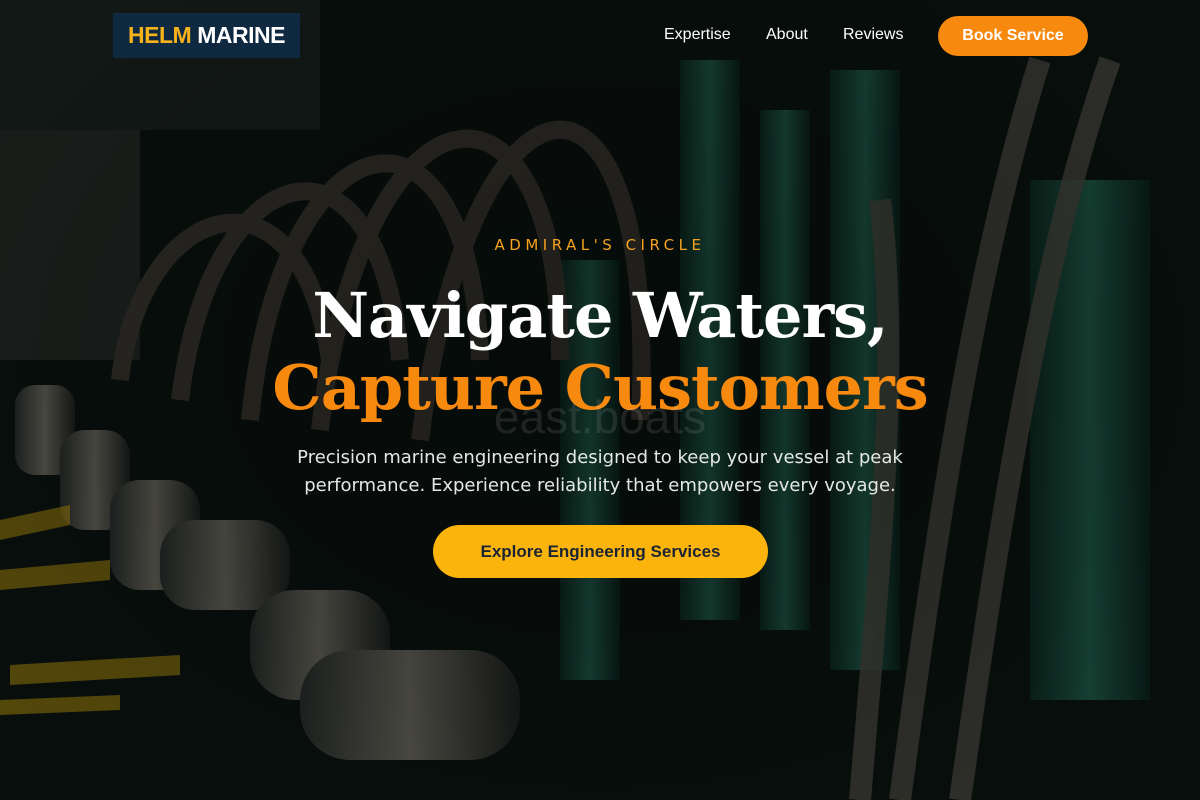  What do you see at coordinates (600, 245) in the screenshot?
I see `hero-eyebrow: ADMIRAL'S CIRCLE` at bounding box center [600, 245].